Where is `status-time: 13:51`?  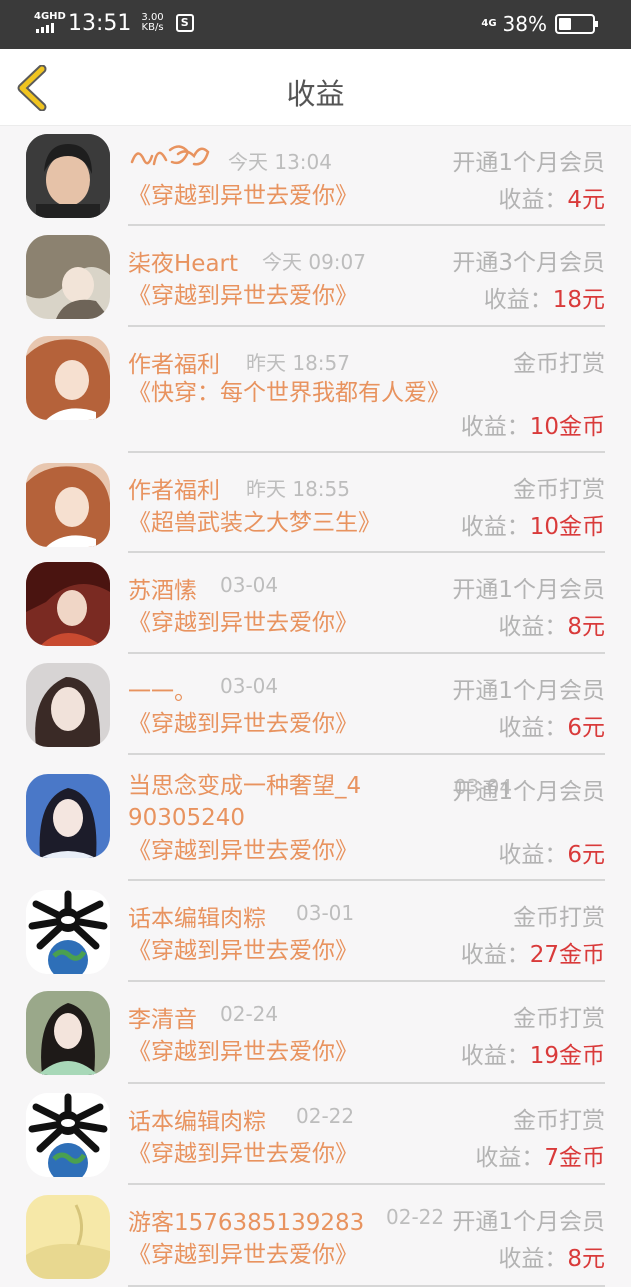 status-time: 13:51 is located at coordinates (100, 23).